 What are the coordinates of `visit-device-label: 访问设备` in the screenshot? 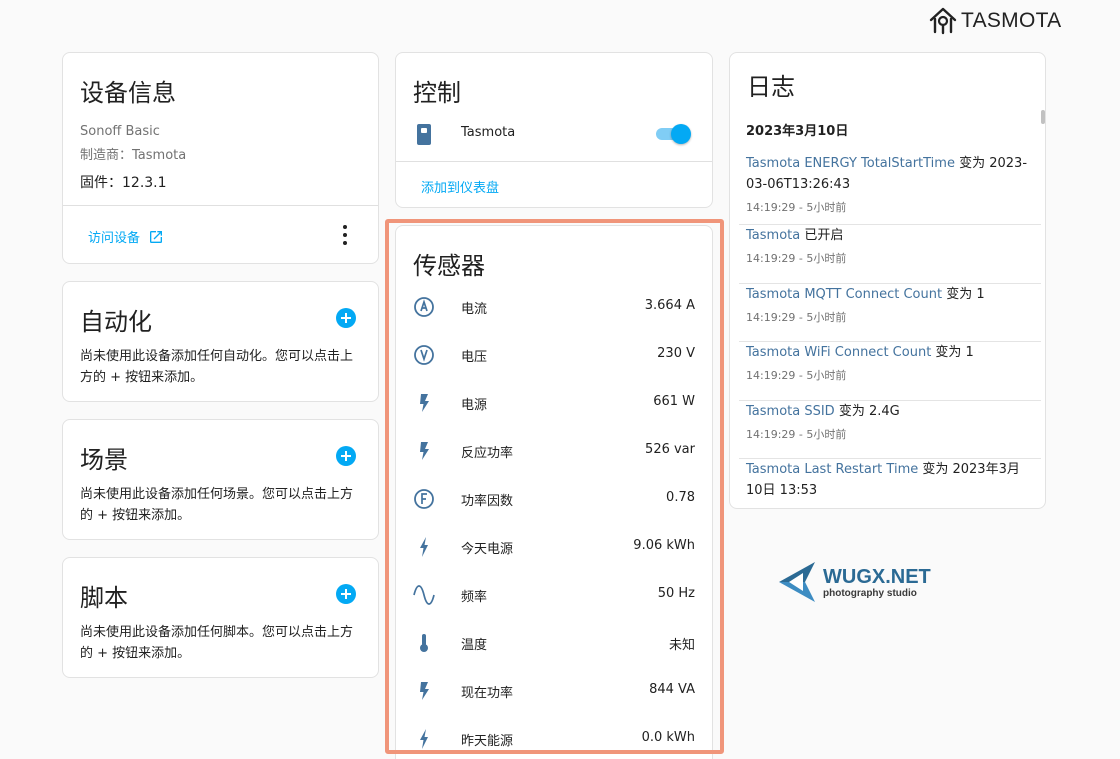 It's located at (114, 238).